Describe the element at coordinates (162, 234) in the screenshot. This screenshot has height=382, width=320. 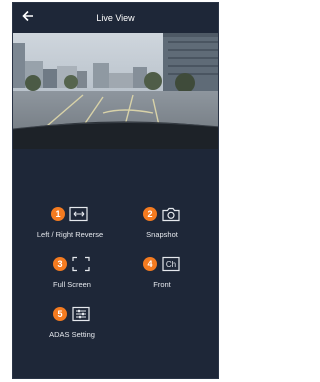
I see `snapshot-label: Snapshot` at that location.